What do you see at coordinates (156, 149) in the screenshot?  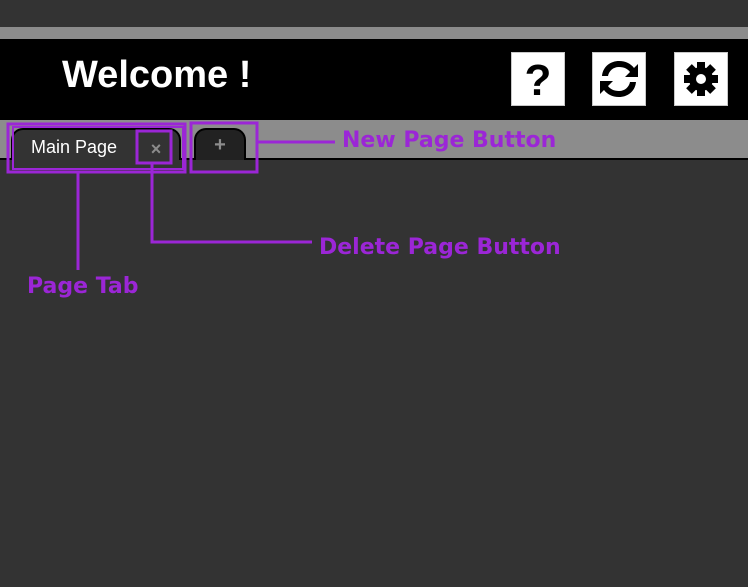 I see `delete-page-button: ×` at bounding box center [156, 149].